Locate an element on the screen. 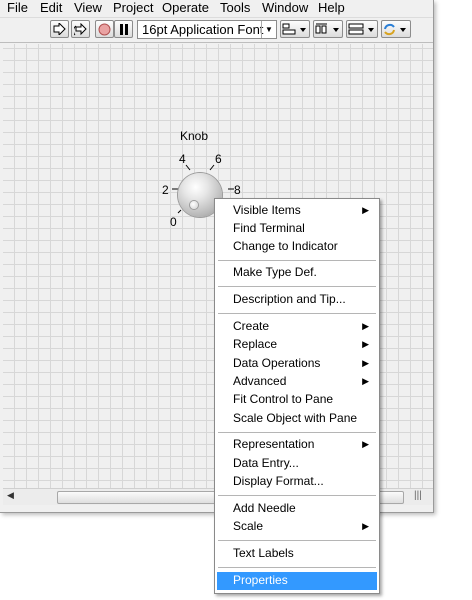 The height and width of the screenshot is (600, 472). menu-item-scale: Scale ▶ is located at coordinates (297, 527).